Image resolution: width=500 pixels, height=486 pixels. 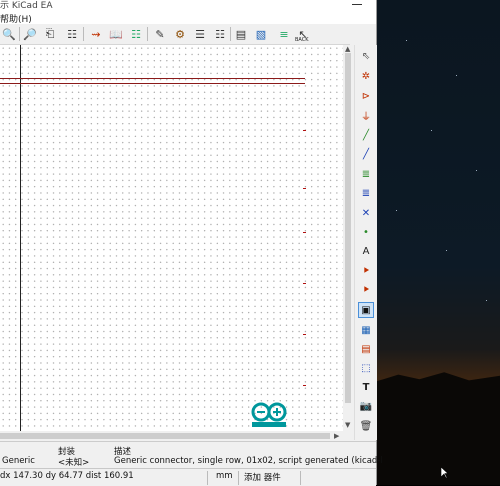 I want to click on symbol-browser-icon: 📖, so click(x=116, y=34).